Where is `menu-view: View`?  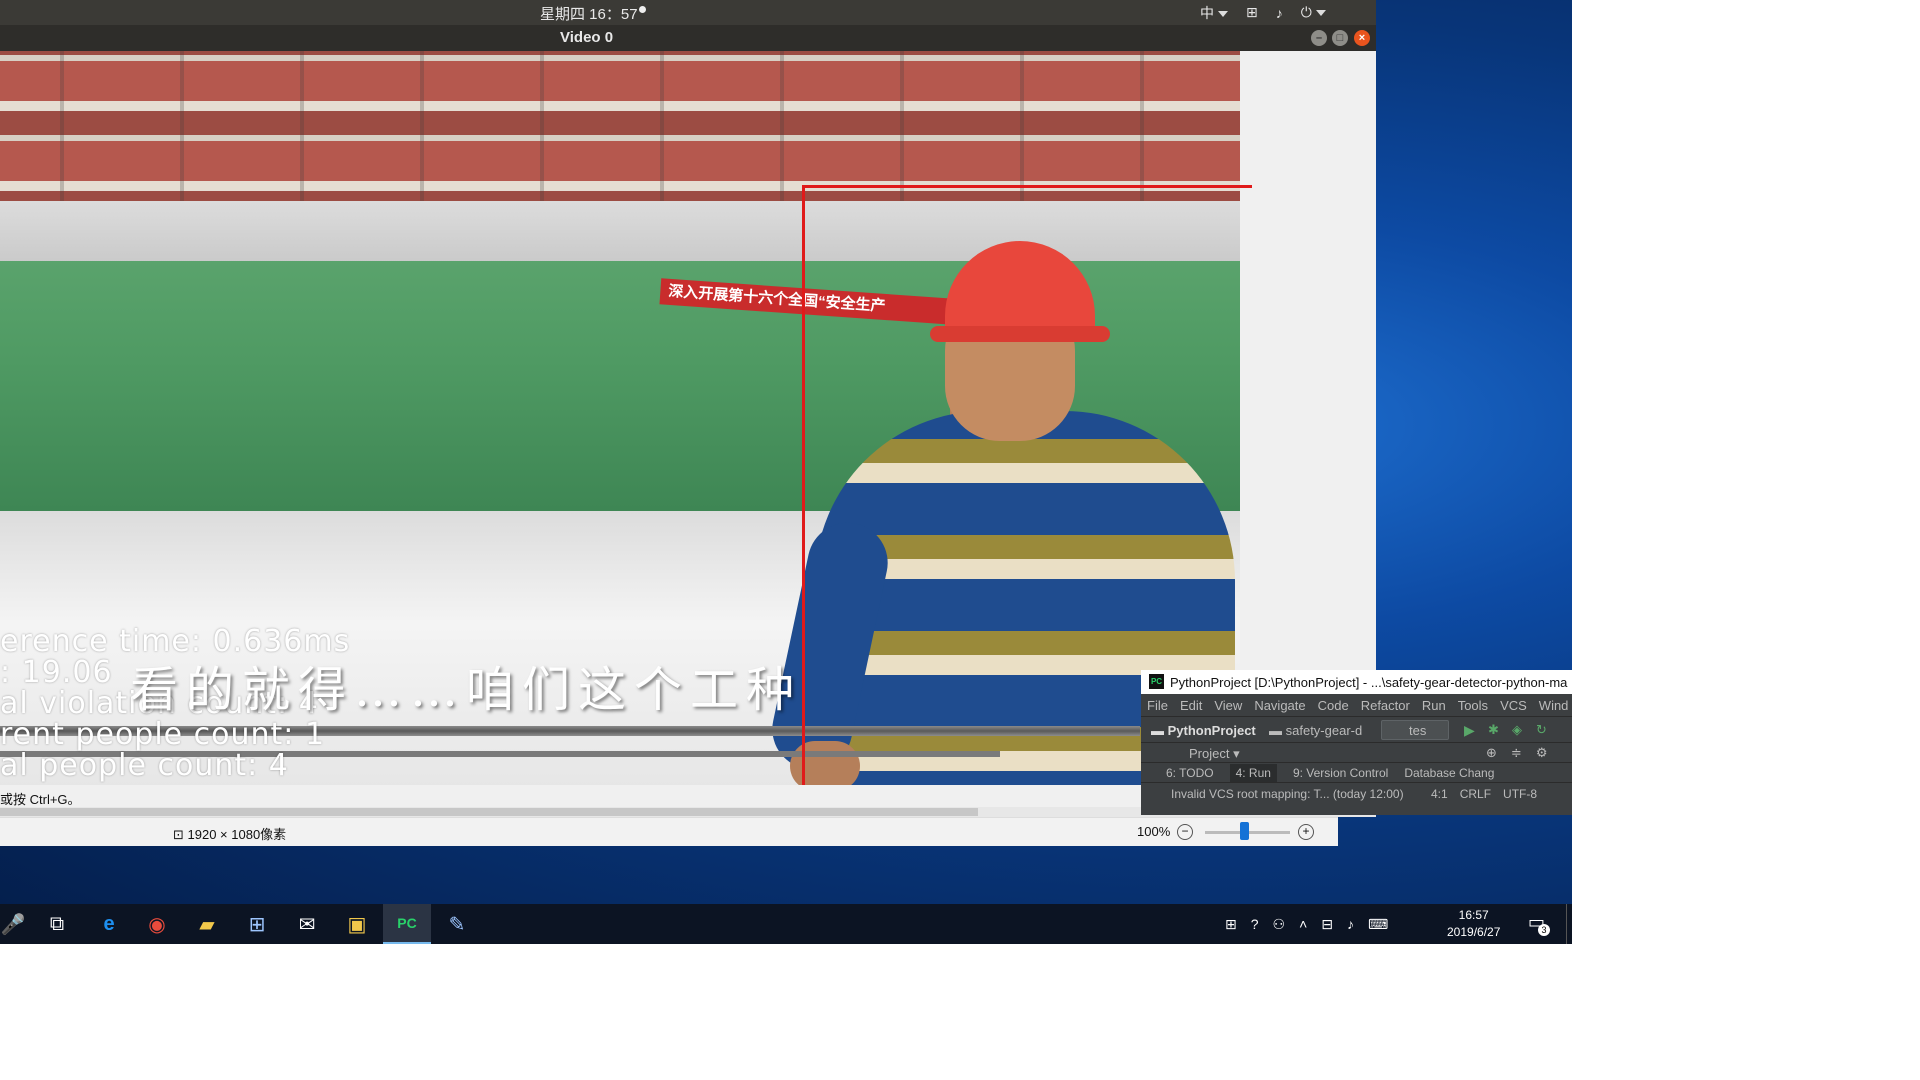
menu-view: View is located at coordinates (1228, 705).